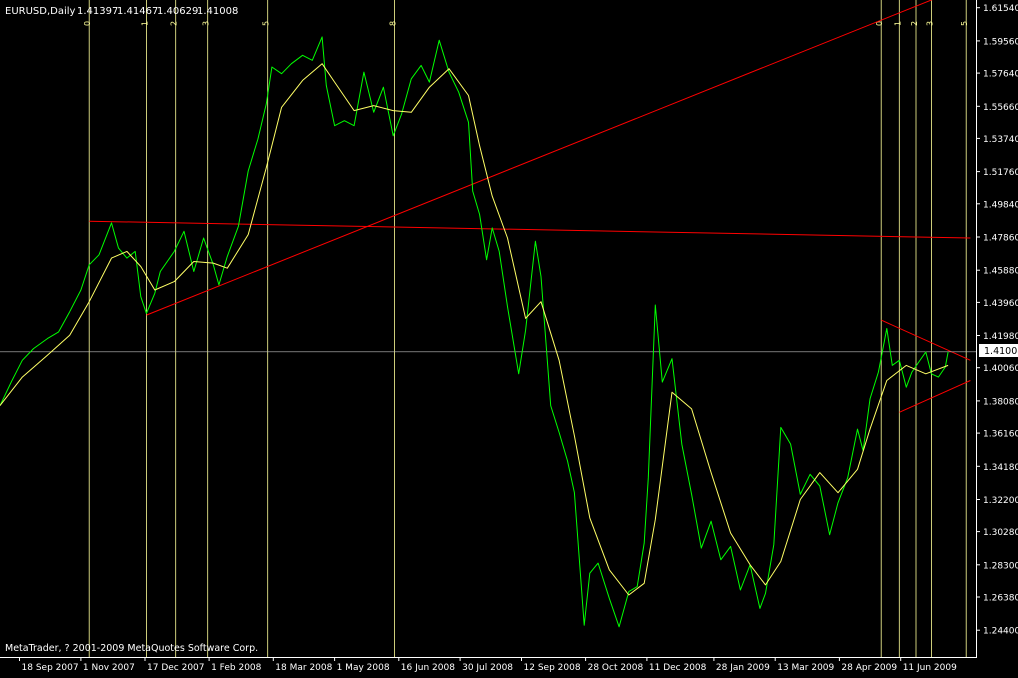  Describe the element at coordinates (897, 23) in the screenshot. I see `cycle-label-7: 1` at that location.